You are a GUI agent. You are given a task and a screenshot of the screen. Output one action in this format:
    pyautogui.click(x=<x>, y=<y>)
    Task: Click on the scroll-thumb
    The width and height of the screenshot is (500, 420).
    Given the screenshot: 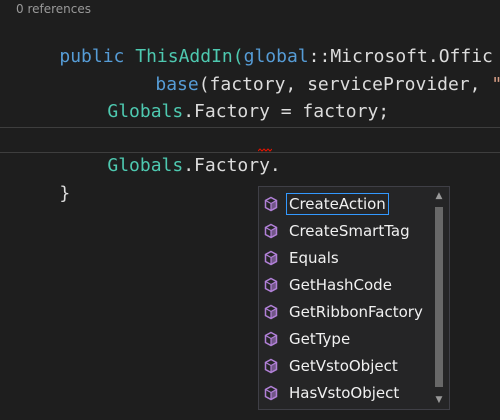 What is the action you would take?
    pyautogui.click(x=439, y=297)
    